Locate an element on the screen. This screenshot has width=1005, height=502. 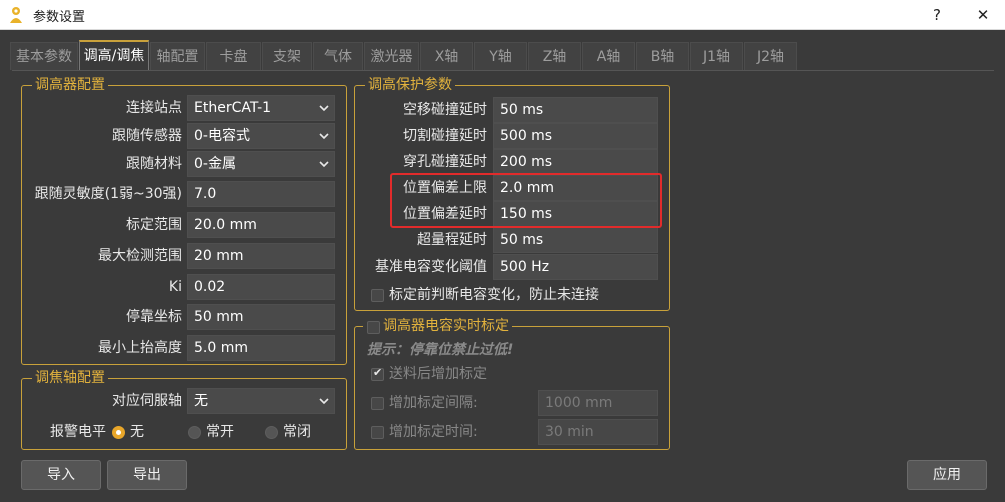
alarm-none-label: 无 is located at coordinates (137, 432).